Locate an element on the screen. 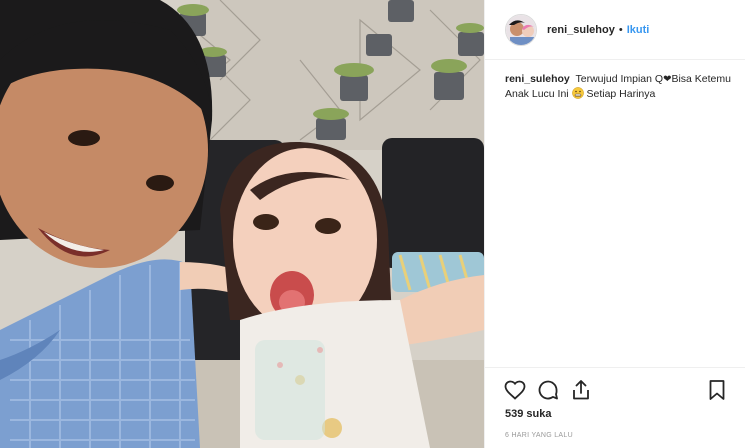 The height and width of the screenshot is (448, 745). comment-bubble-icon is located at coordinates (548, 390).